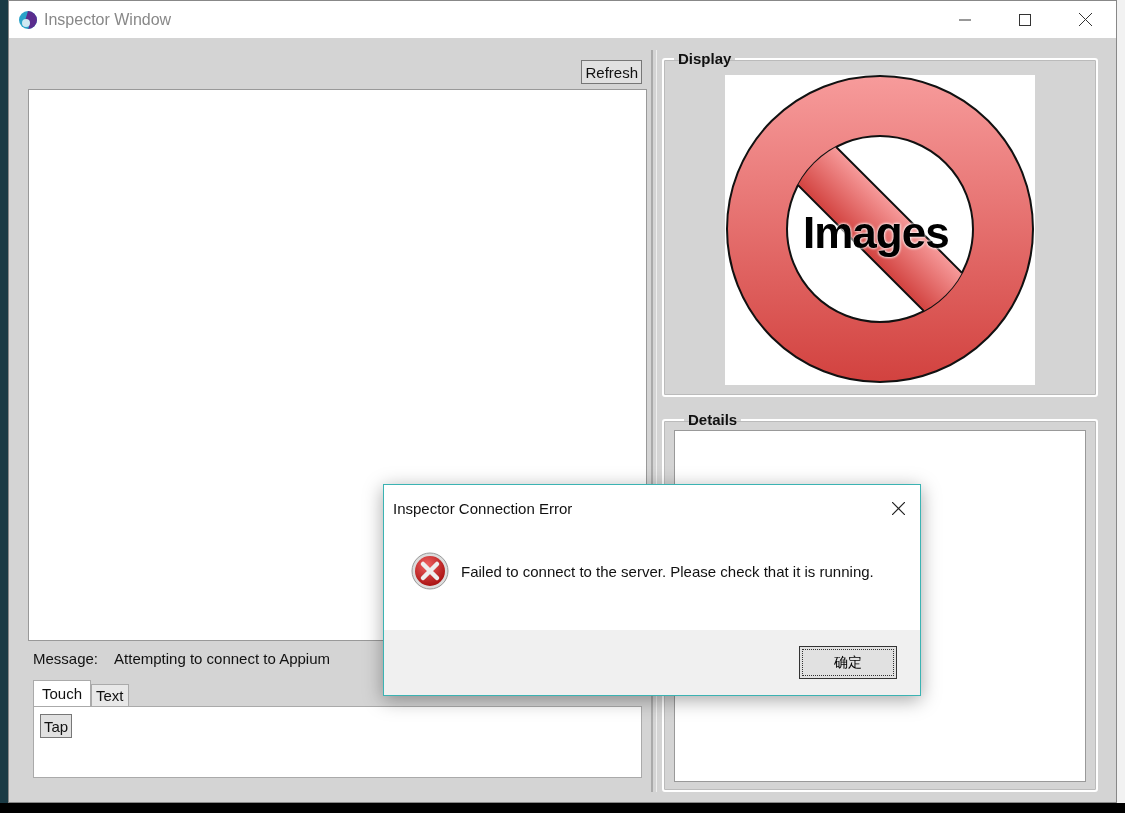 The height and width of the screenshot is (813, 1125). What do you see at coordinates (611, 72) in the screenshot?
I see `refresh-button: Refresh` at bounding box center [611, 72].